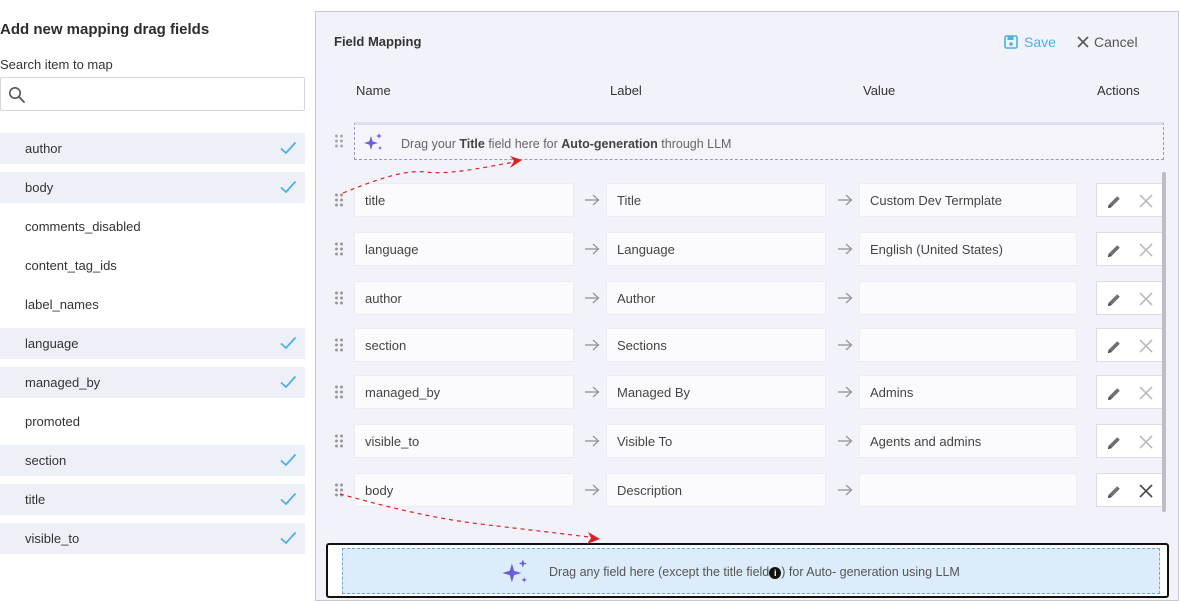 This screenshot has height=602, width=1180. I want to click on mapping-name-cell: author, so click(464, 298).